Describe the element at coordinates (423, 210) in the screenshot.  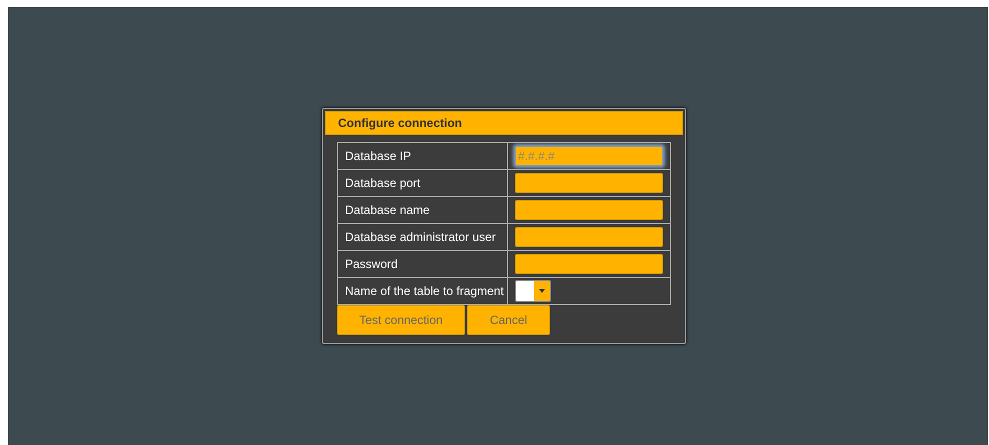
I see `field-label: Database name` at that location.